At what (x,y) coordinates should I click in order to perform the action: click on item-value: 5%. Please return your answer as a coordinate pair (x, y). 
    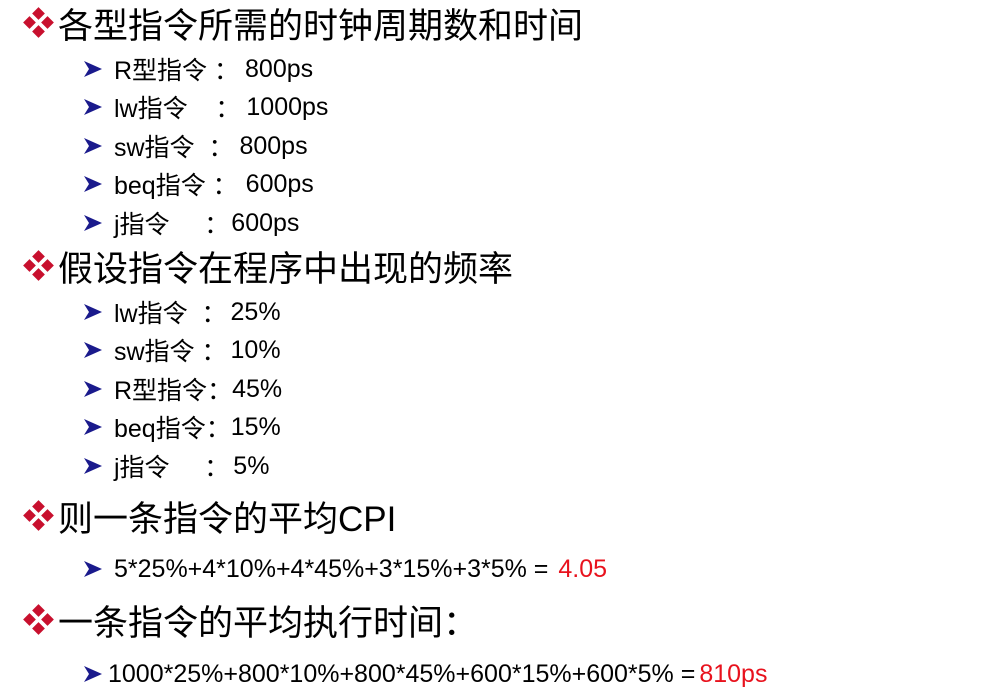
    Looking at the image, I should click on (251, 465).